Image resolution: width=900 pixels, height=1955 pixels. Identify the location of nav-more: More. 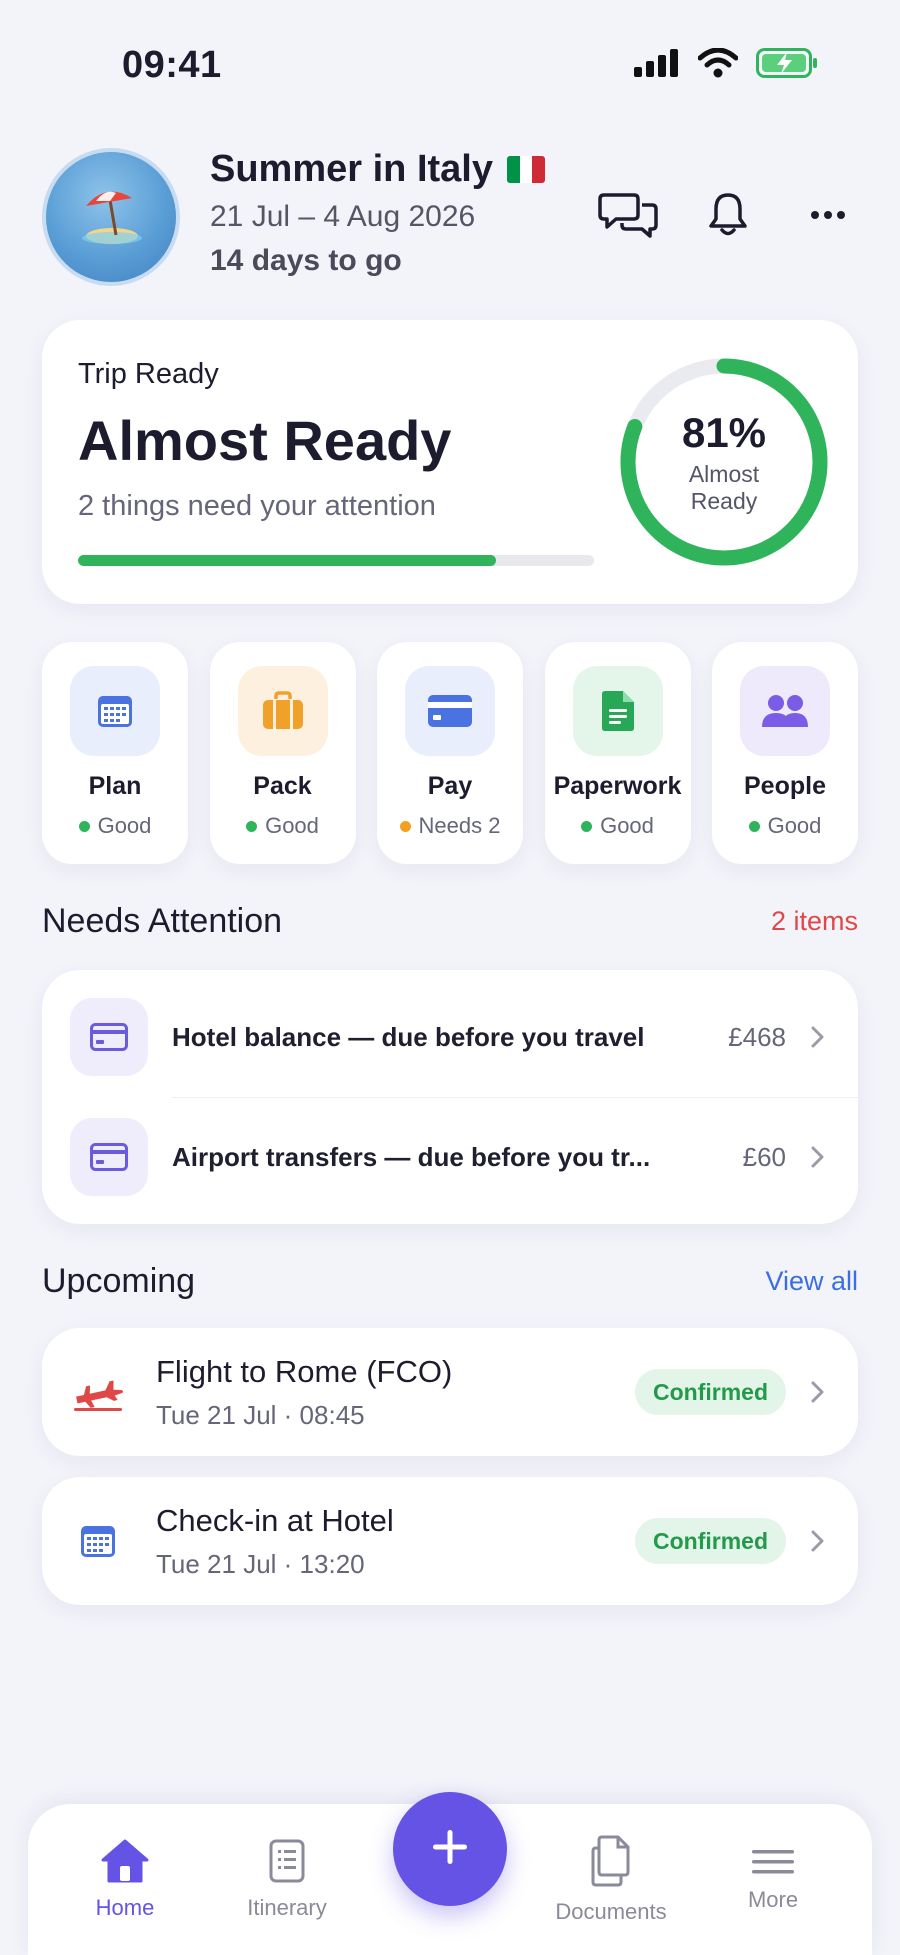
(773, 1880).